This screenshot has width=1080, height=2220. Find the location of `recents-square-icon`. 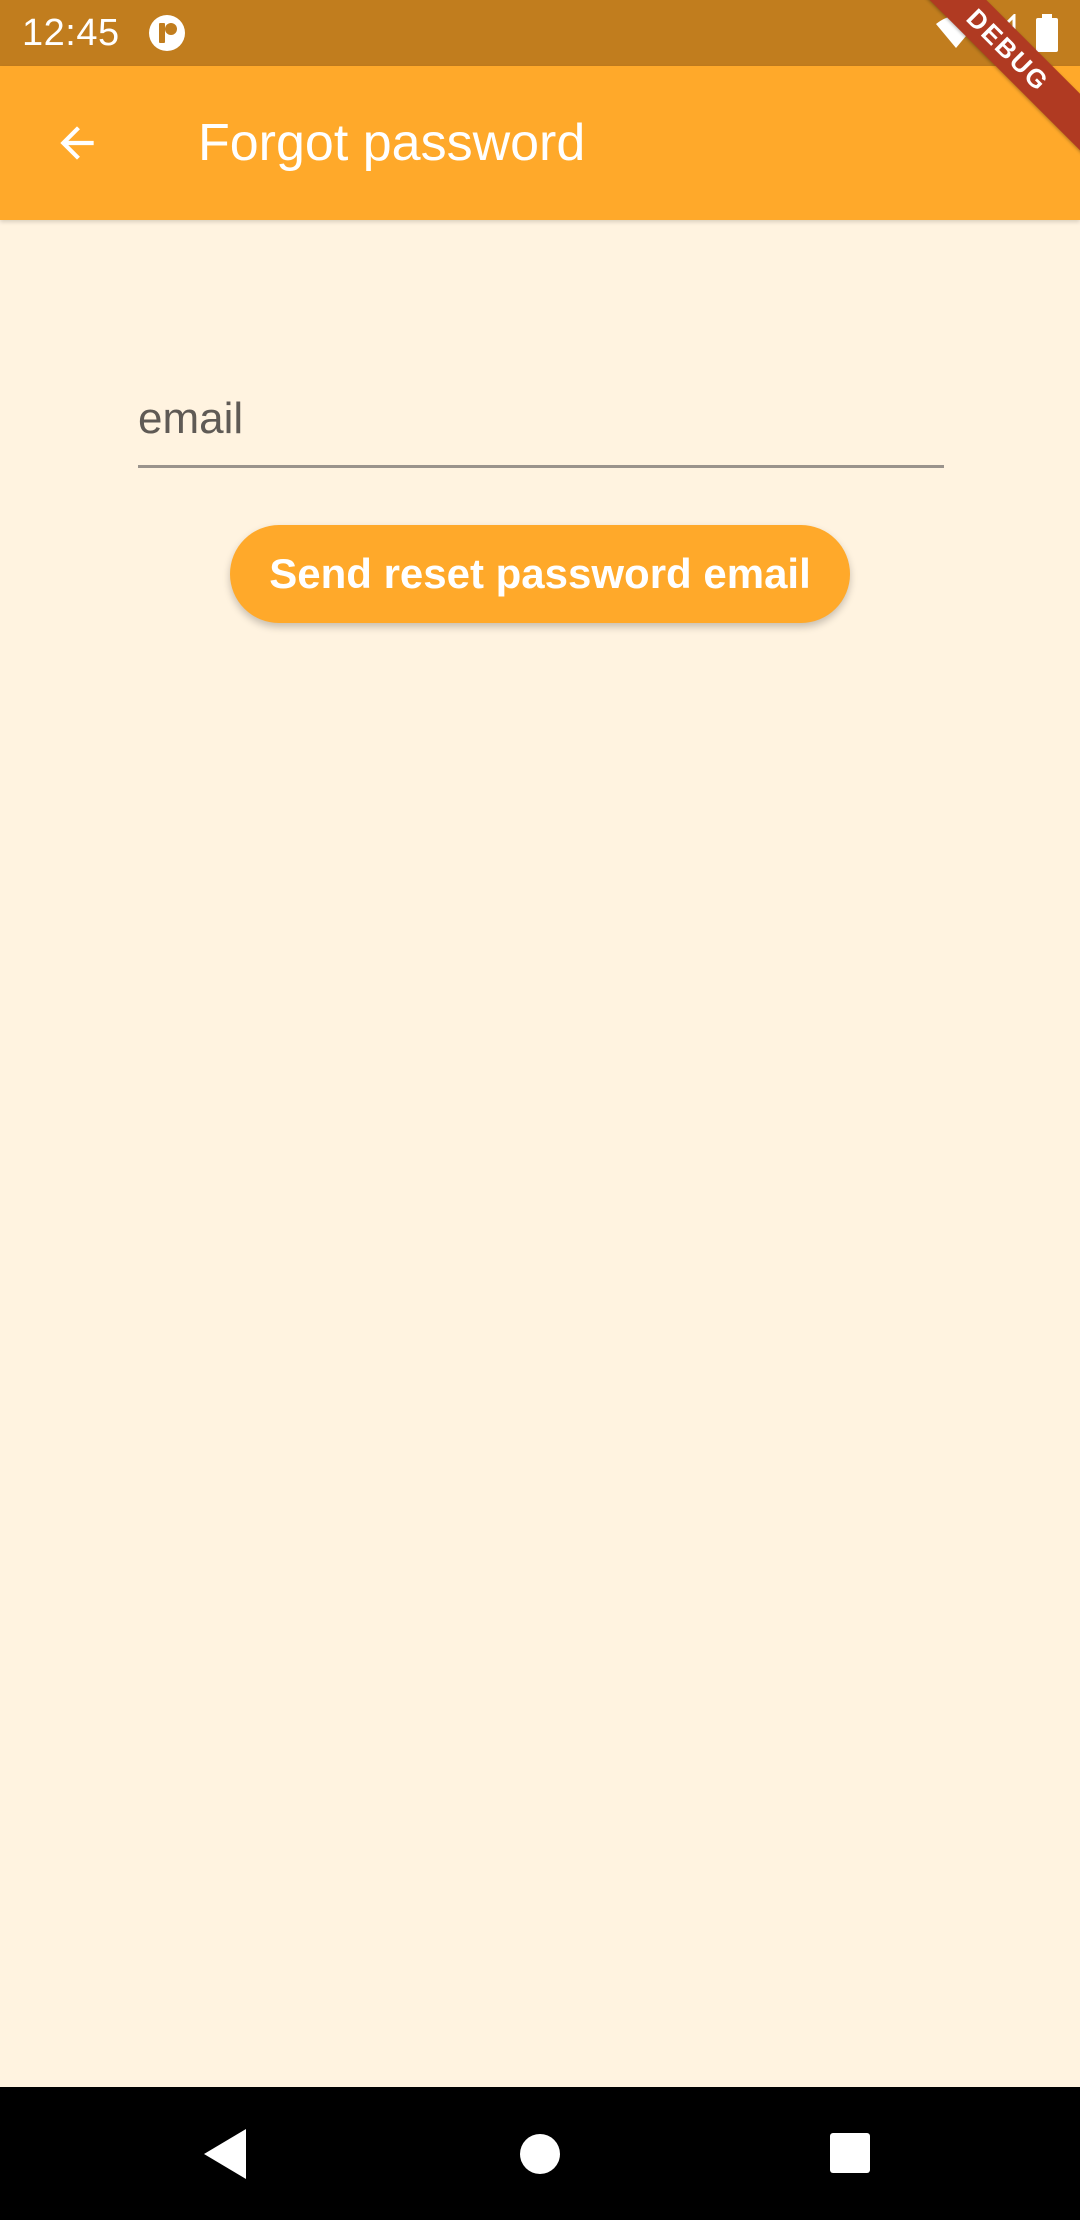

recents-square-icon is located at coordinates (850, 2153).